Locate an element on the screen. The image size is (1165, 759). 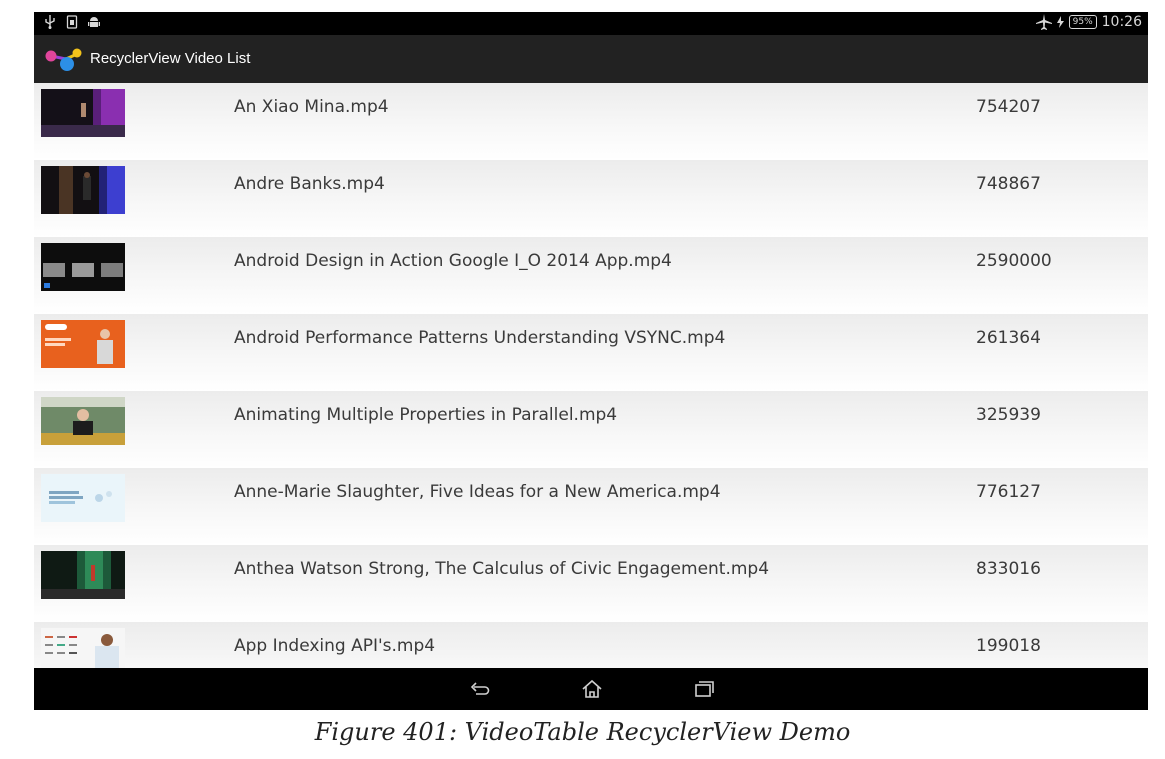
usb-icon is located at coordinates (50, 22).